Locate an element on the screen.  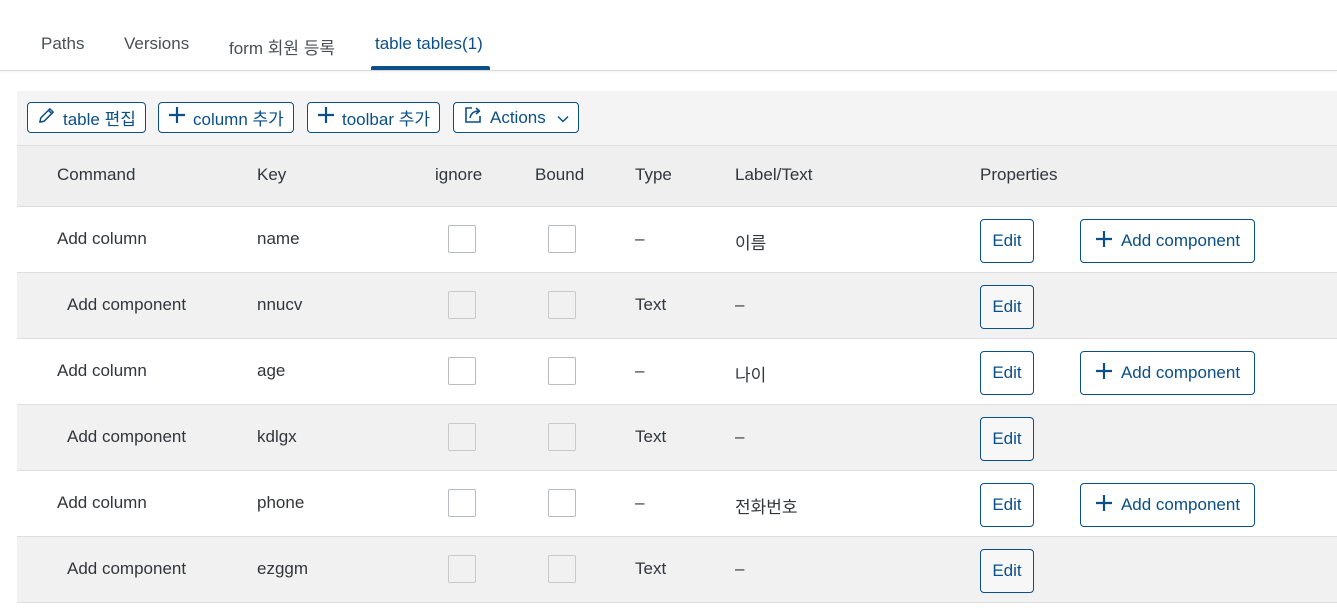
tab-form: form 회원 등록 is located at coordinates (282, 46).